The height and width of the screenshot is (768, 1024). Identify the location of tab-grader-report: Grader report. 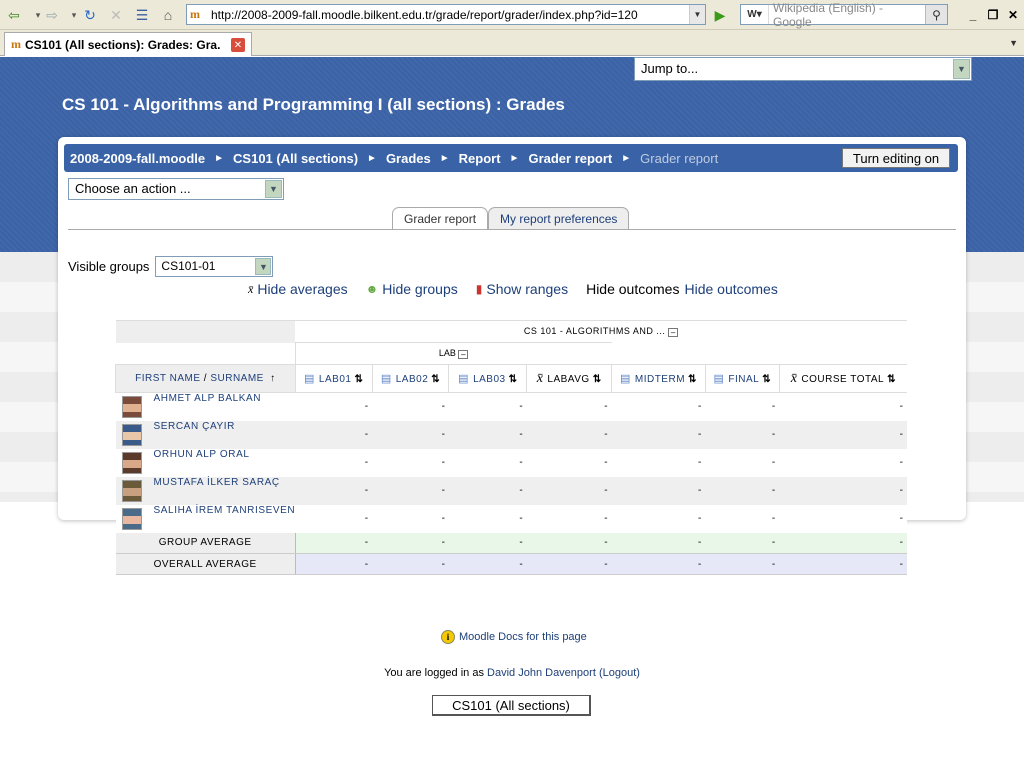
(440, 218).